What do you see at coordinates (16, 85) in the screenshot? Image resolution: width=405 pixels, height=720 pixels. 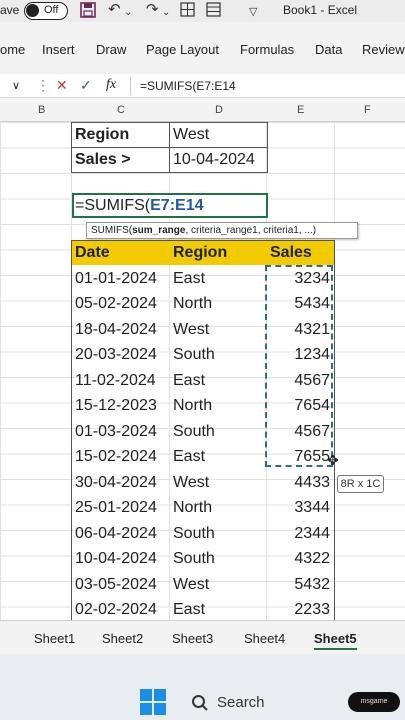 I see `name-box-dropdown-icon: ∨` at bounding box center [16, 85].